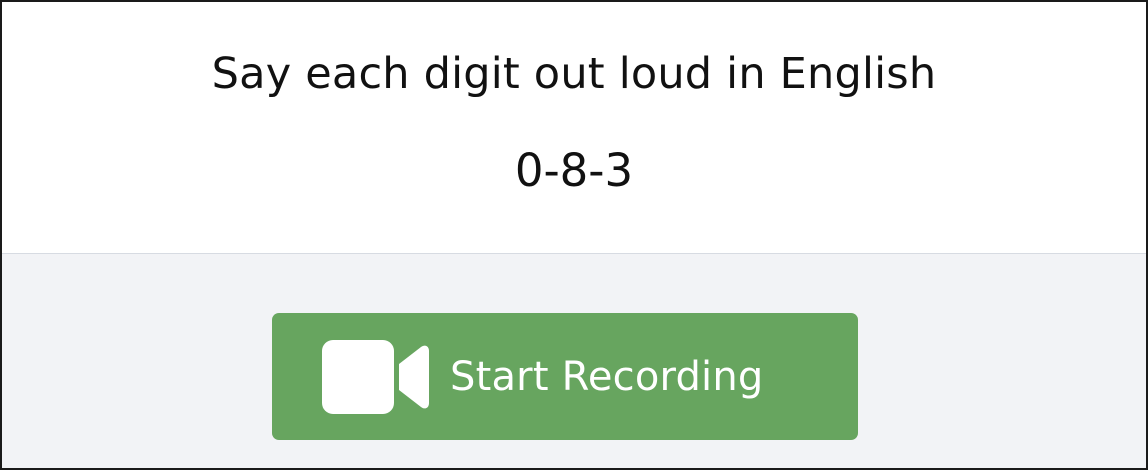 The width and height of the screenshot is (1148, 470). I want to click on video-camera-icon, so click(375, 376).